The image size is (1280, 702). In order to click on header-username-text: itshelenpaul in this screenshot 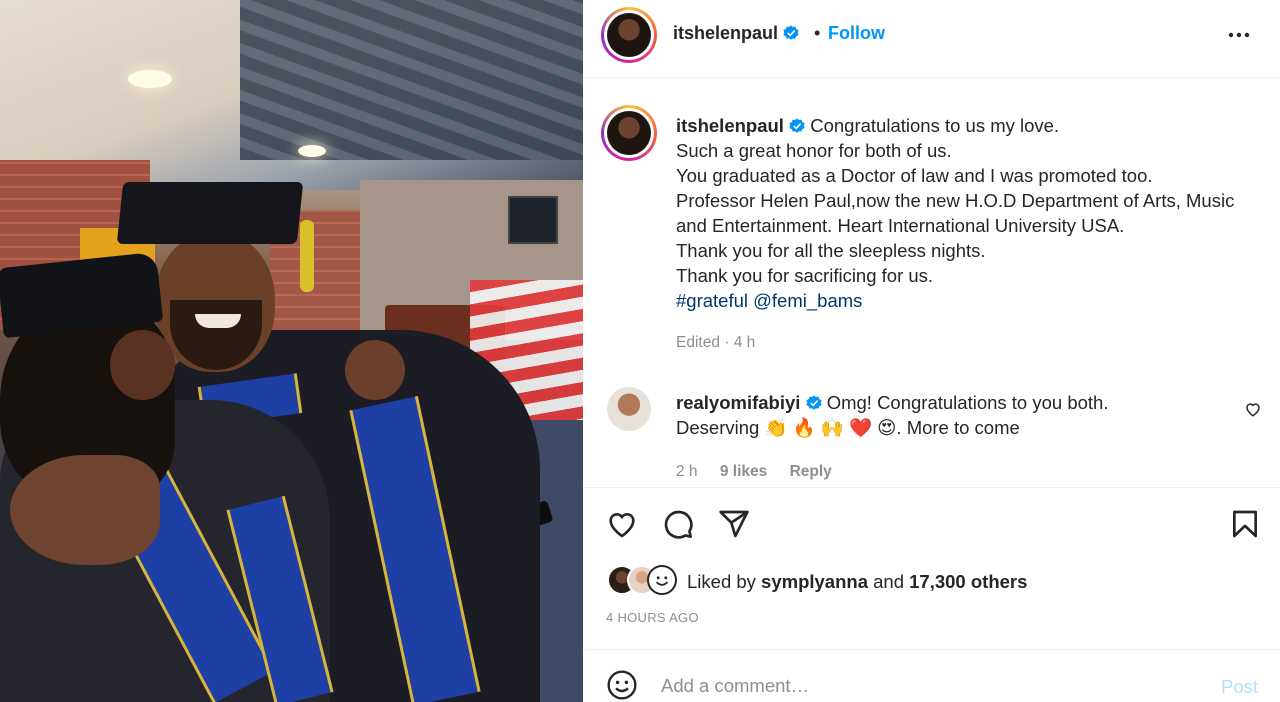, I will do `click(725, 33)`.